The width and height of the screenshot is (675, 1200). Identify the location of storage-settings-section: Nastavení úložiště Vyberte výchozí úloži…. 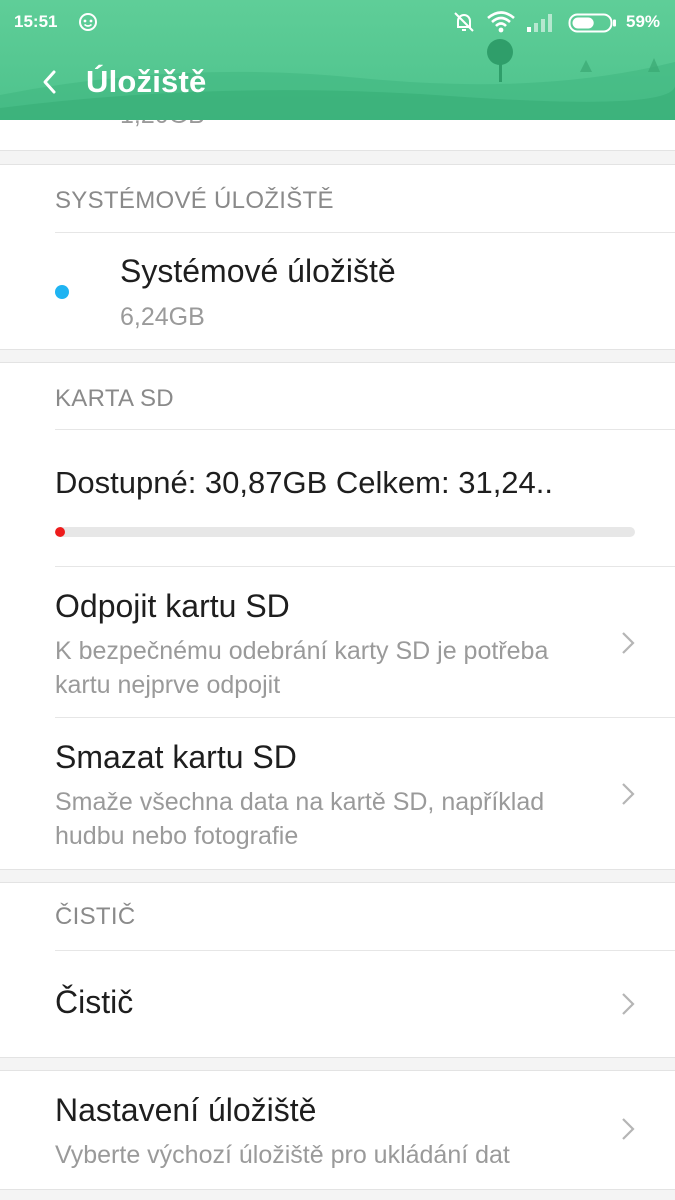
(337, 1130).